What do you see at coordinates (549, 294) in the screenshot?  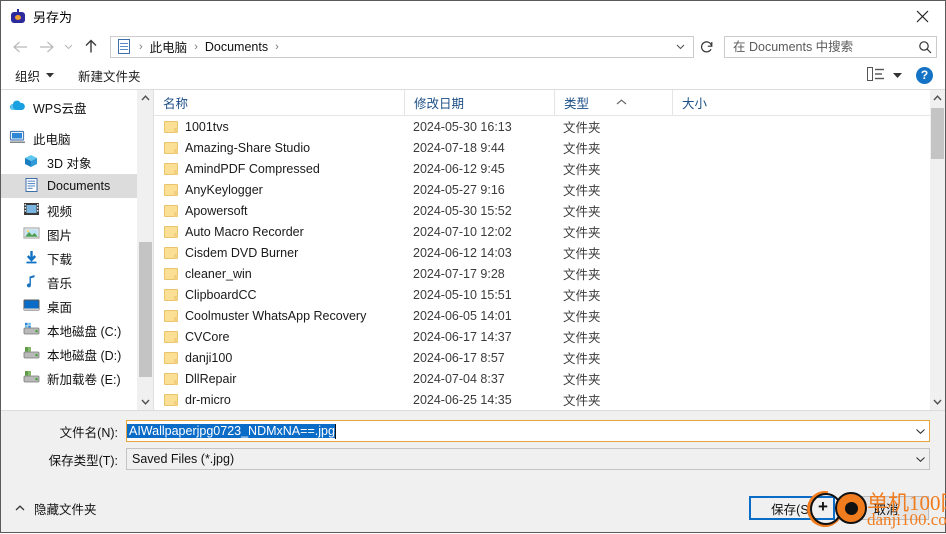 I see `table-row: ClipboardCC 2024-05-10 15:51 文件夹` at bounding box center [549, 294].